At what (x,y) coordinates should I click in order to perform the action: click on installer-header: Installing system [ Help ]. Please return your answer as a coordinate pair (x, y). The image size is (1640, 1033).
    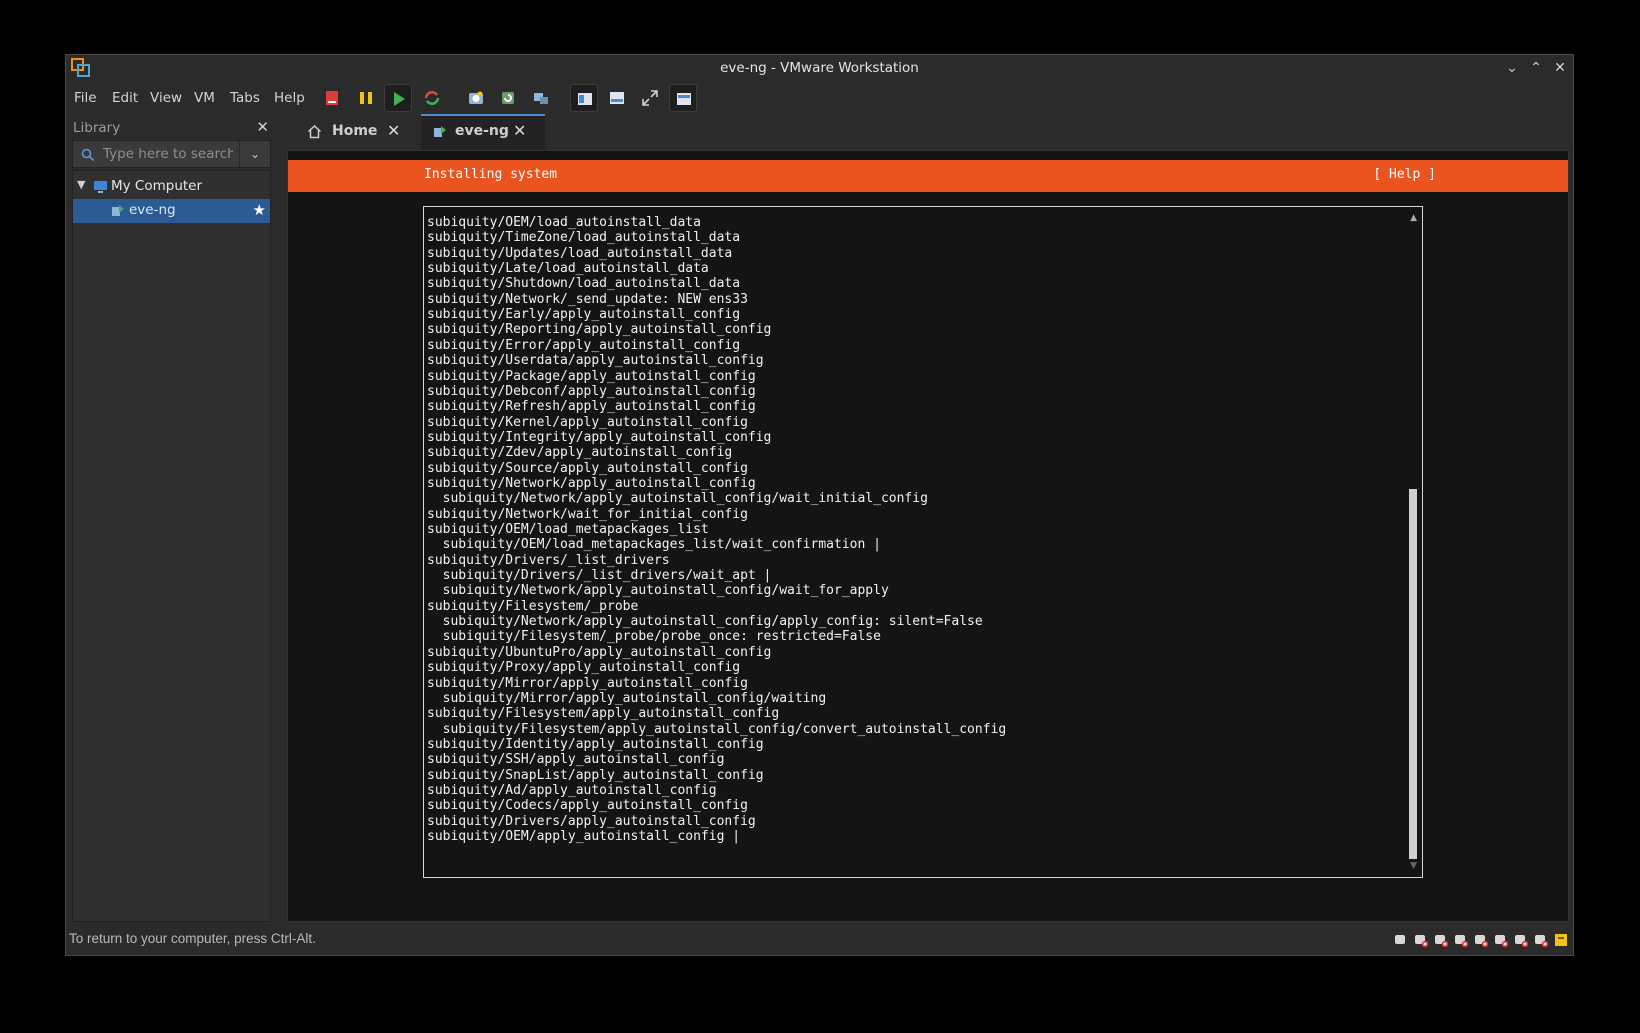
    Looking at the image, I should click on (928, 176).